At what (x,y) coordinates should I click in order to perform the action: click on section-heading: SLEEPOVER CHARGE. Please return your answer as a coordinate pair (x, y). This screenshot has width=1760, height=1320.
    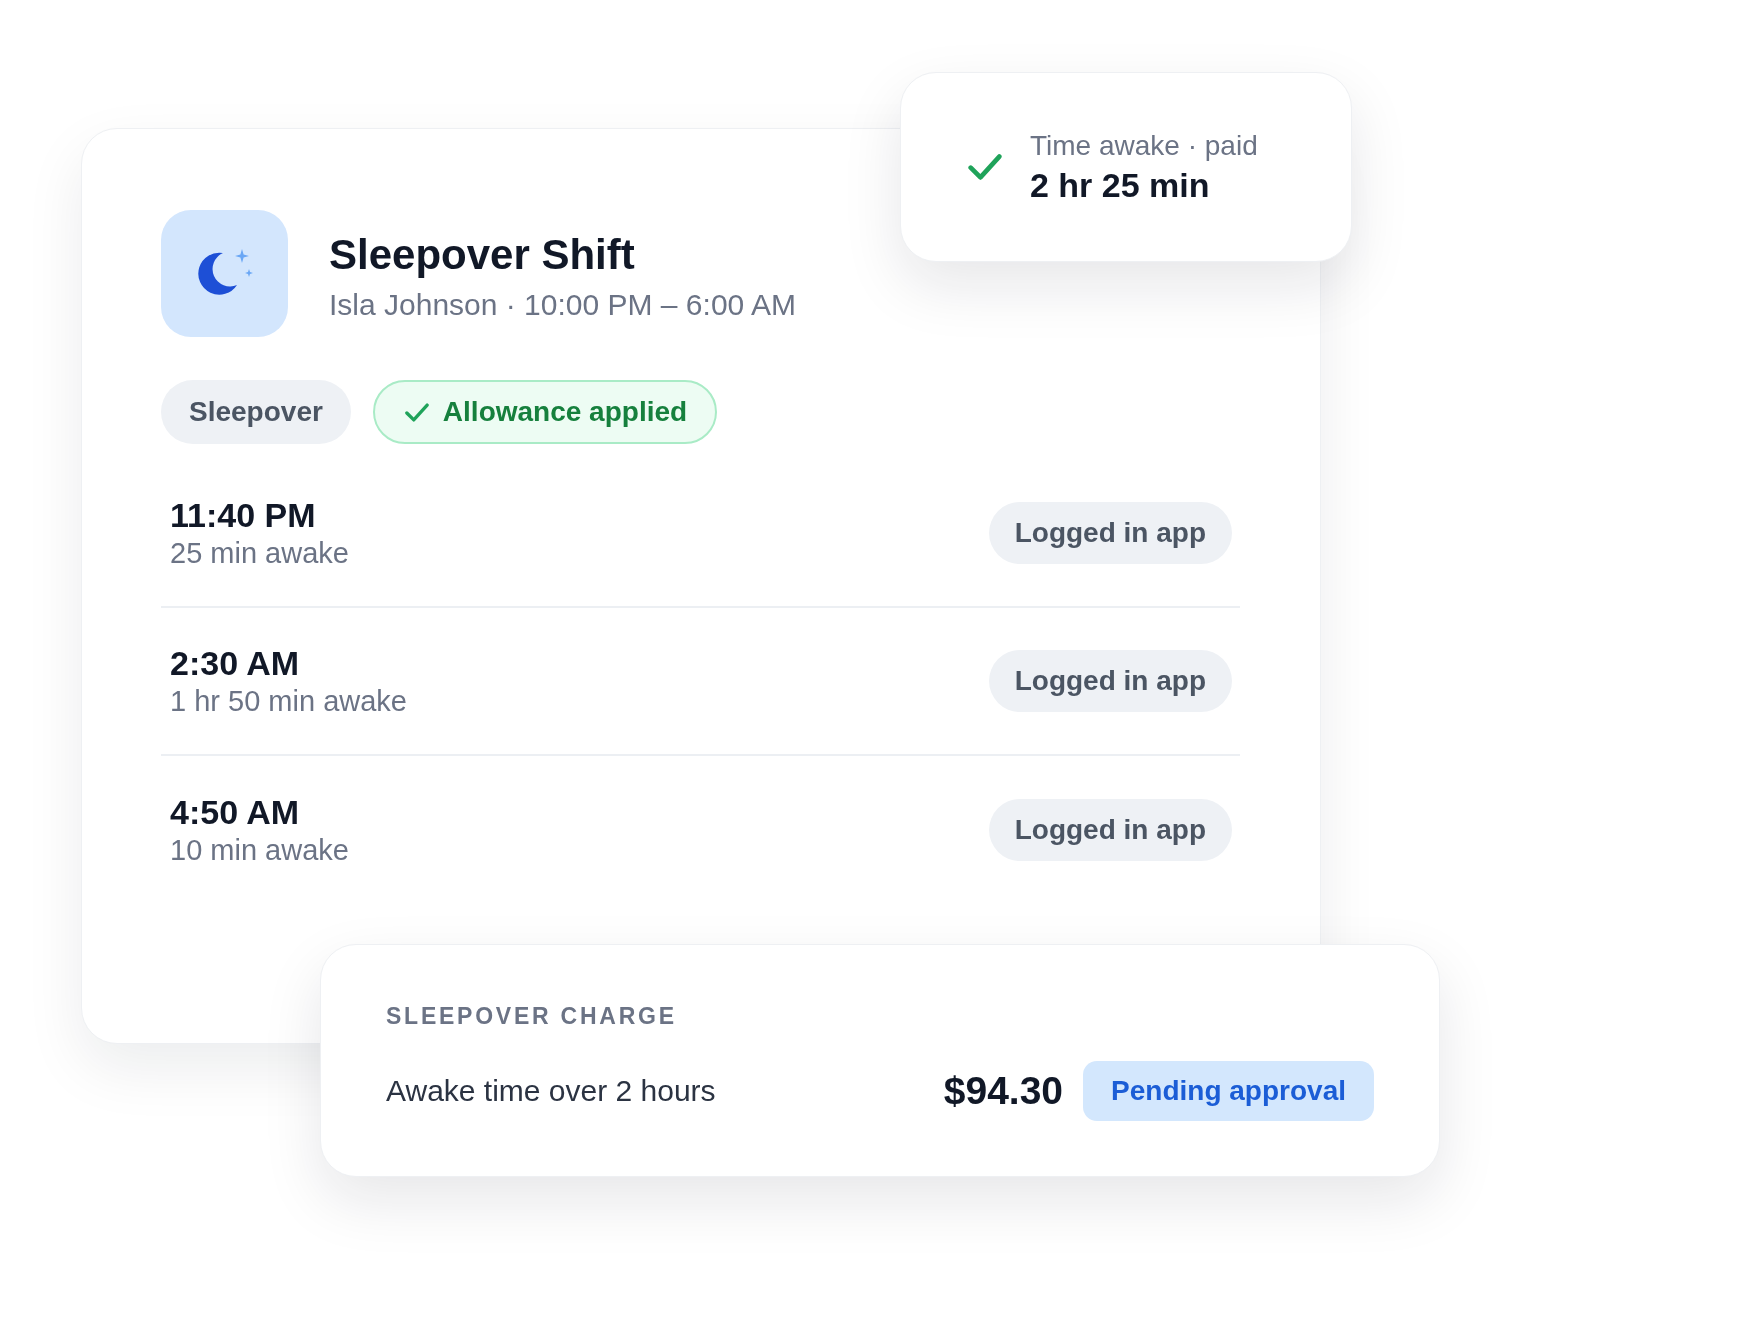
    Looking at the image, I should click on (531, 1016).